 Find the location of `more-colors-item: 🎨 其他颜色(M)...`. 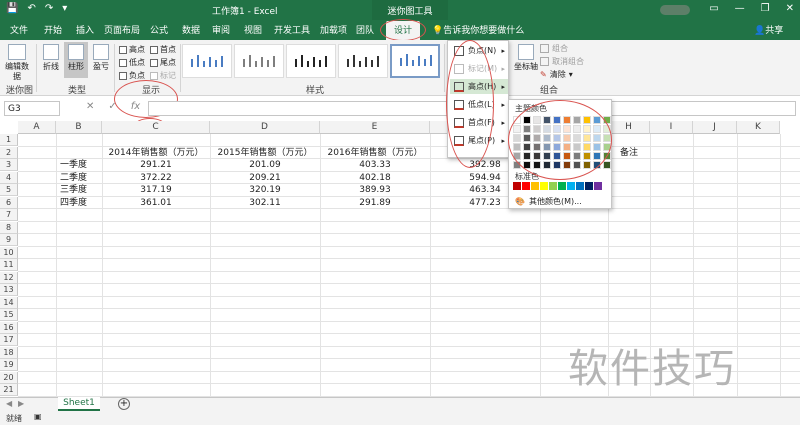

more-colors-item: 🎨 其他颜色(M)... is located at coordinates (548, 201).